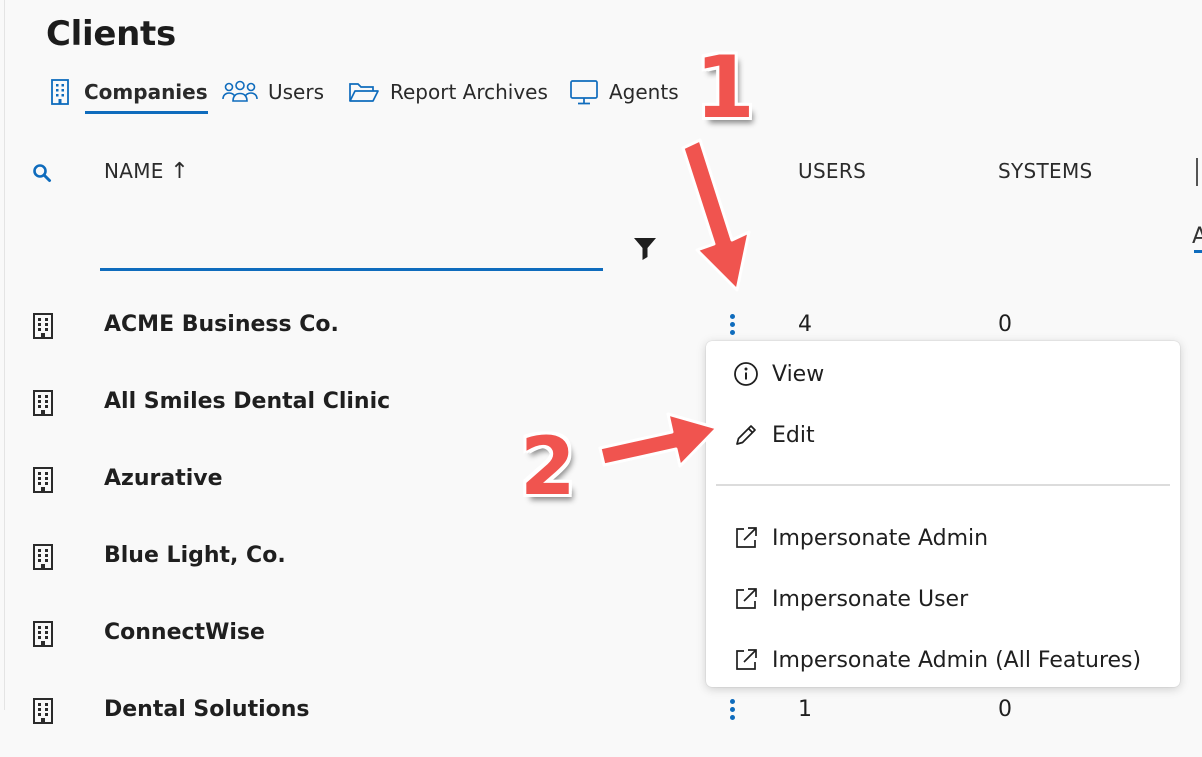 This screenshot has width=1202, height=757. What do you see at coordinates (725, 88) in the screenshot?
I see `step-number-1: 1` at bounding box center [725, 88].